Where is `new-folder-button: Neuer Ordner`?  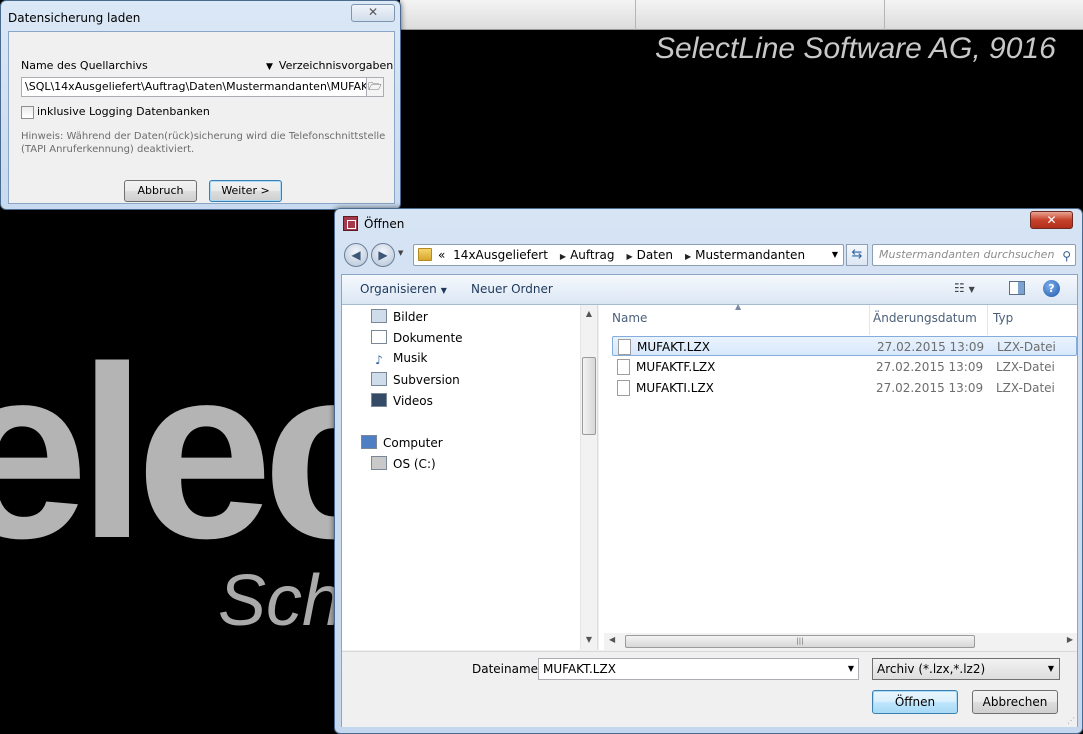
new-folder-button: Neuer Ordner is located at coordinates (512, 289).